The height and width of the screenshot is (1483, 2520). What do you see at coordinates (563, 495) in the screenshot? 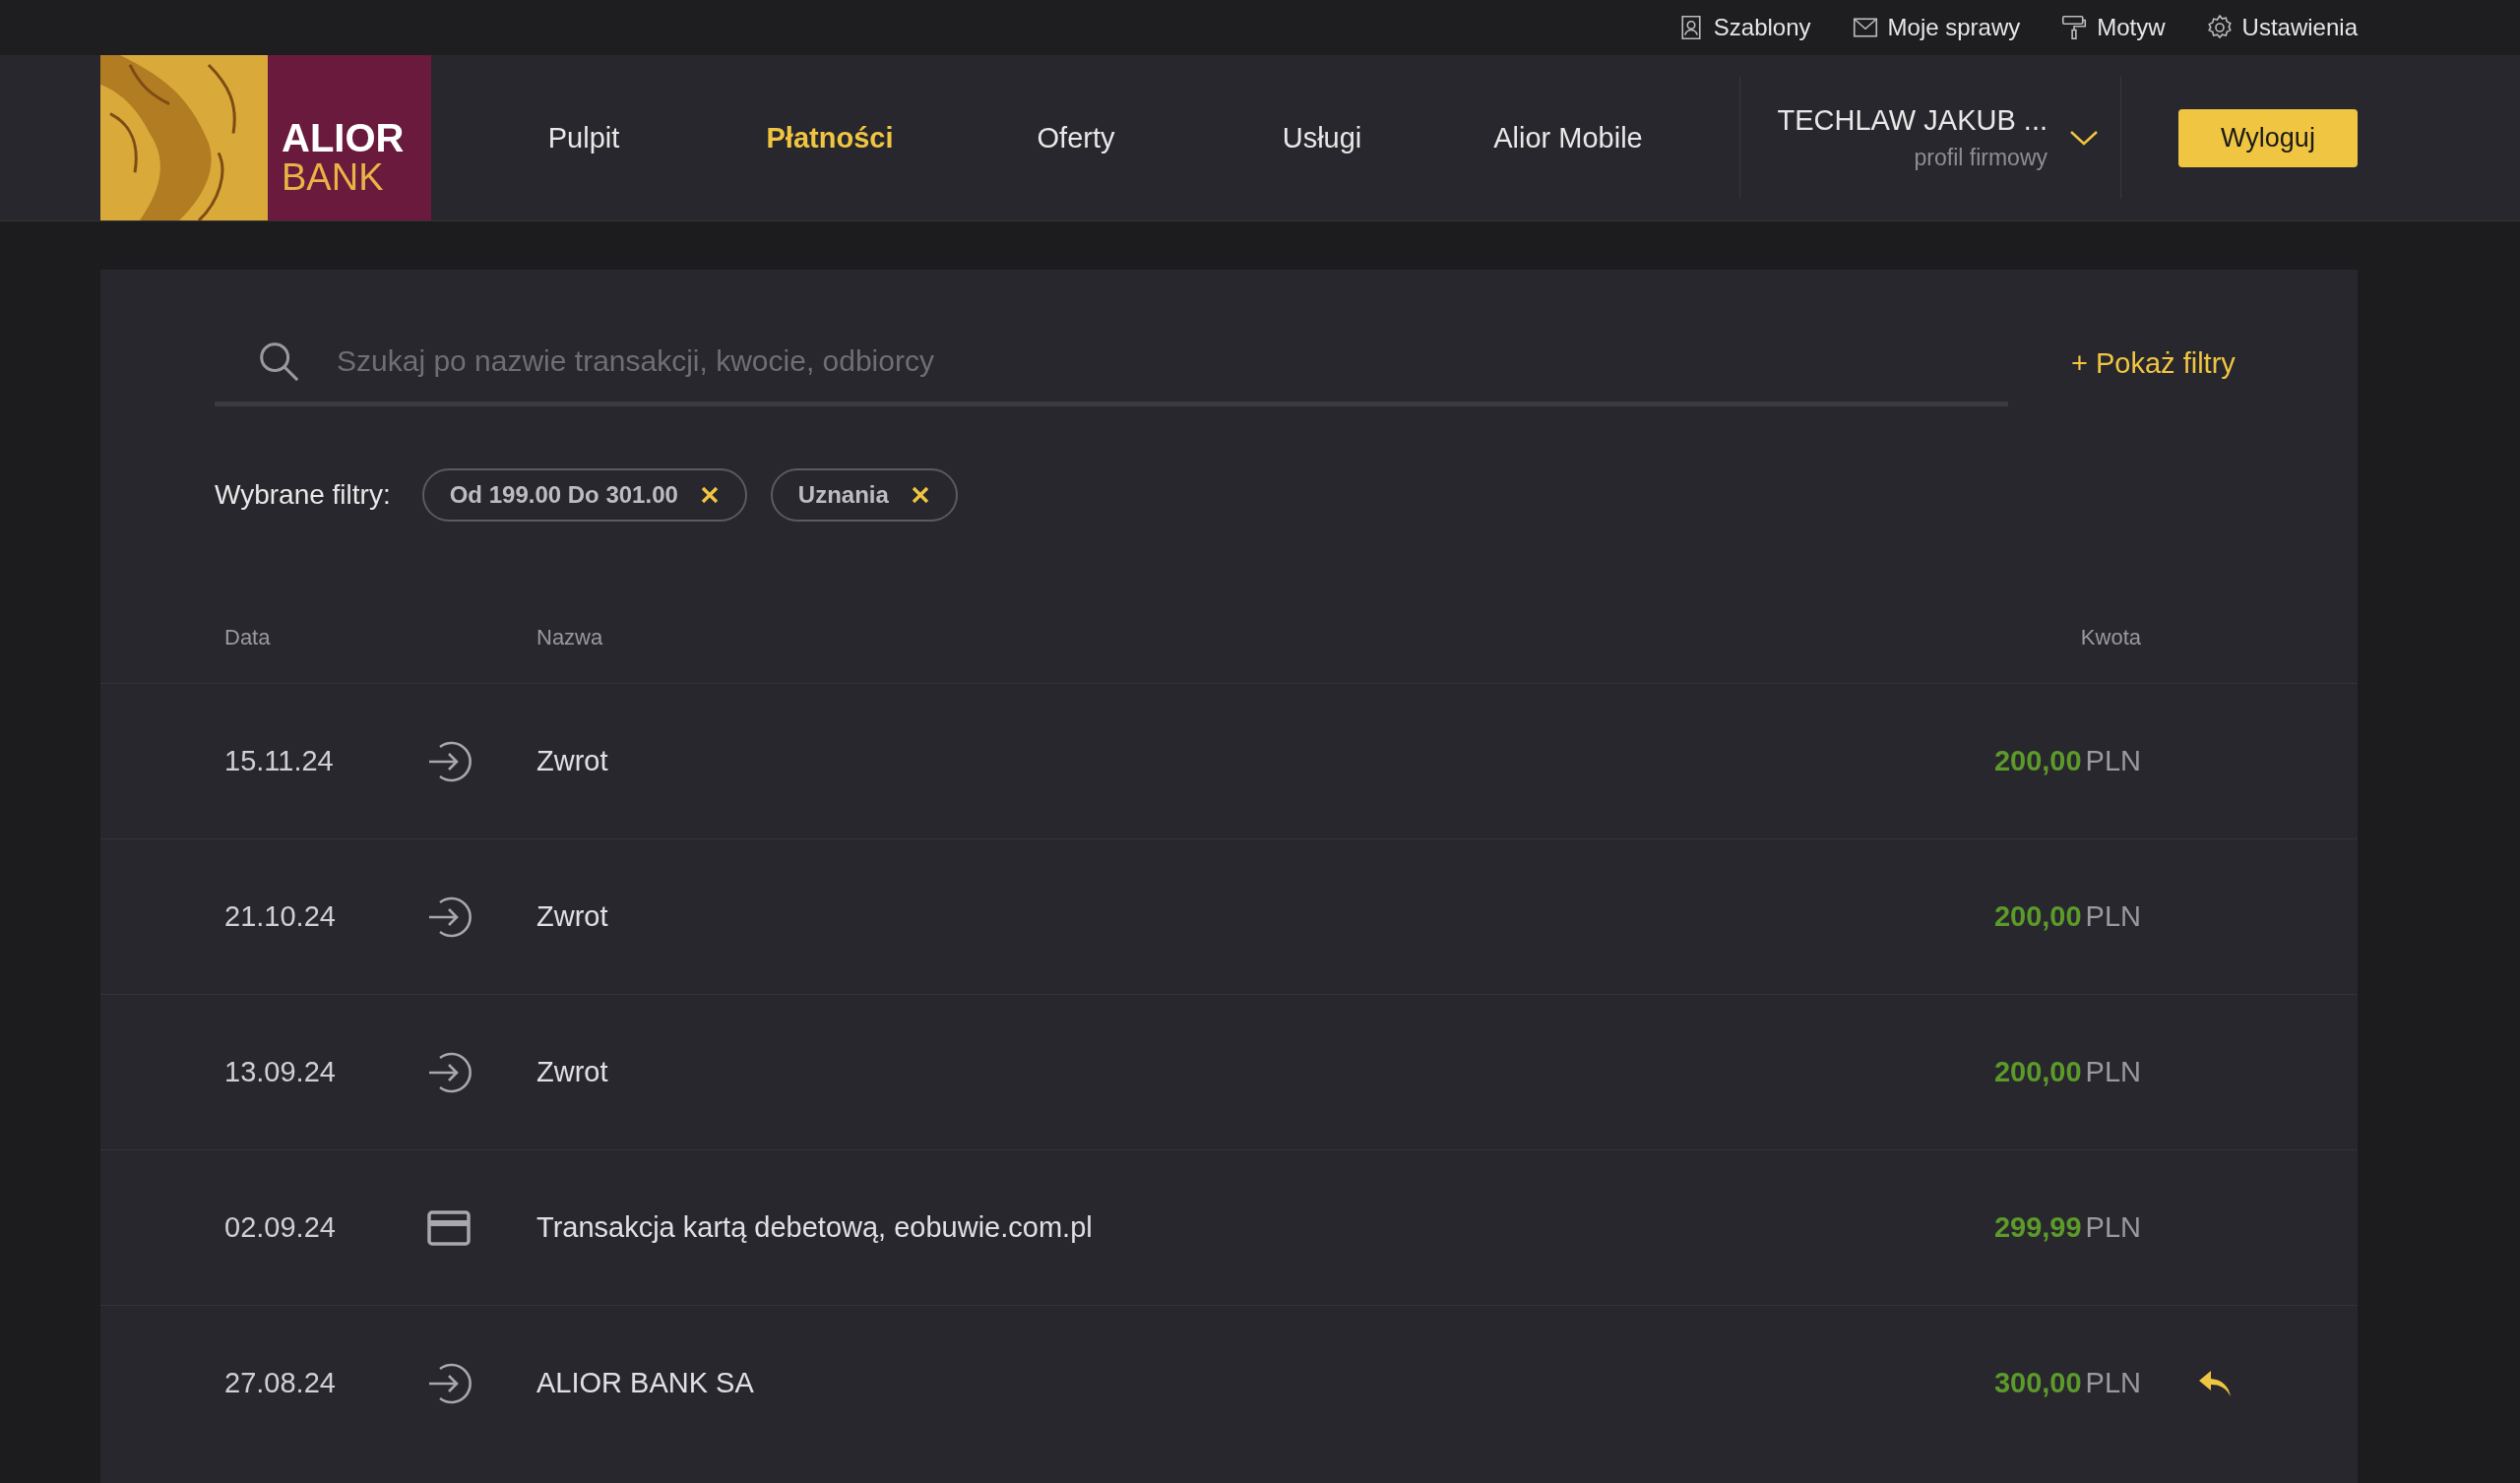
I see `filter-chip-label: Od 199.00 Do 301.00` at bounding box center [563, 495].